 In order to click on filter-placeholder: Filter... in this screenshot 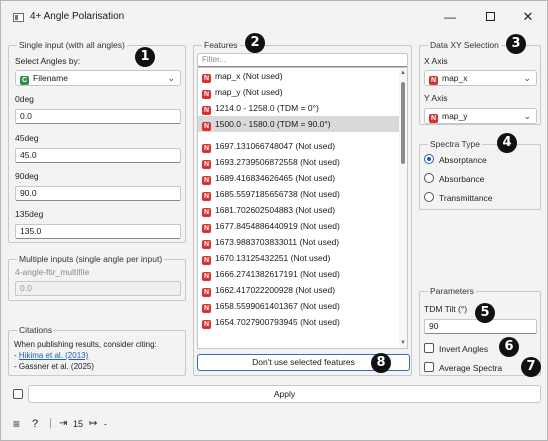, I will do `click(214, 59)`.